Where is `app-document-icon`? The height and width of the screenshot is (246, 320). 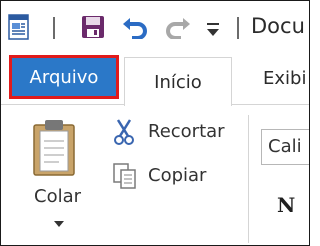 app-document-icon is located at coordinates (19, 27).